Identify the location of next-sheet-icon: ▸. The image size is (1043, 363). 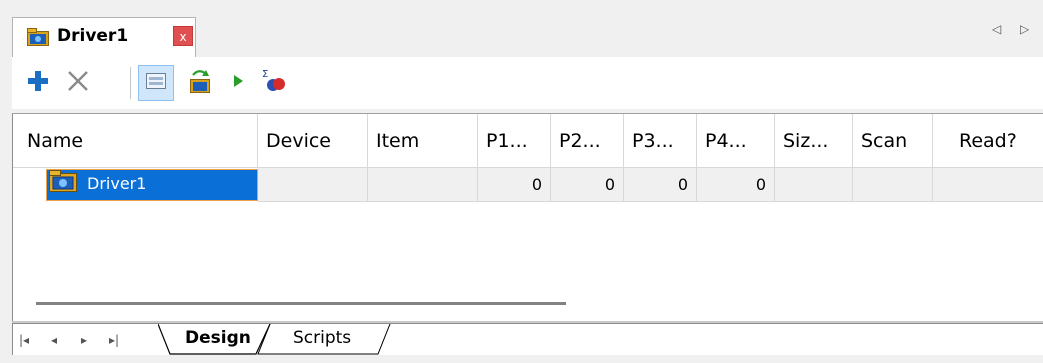
(84, 340).